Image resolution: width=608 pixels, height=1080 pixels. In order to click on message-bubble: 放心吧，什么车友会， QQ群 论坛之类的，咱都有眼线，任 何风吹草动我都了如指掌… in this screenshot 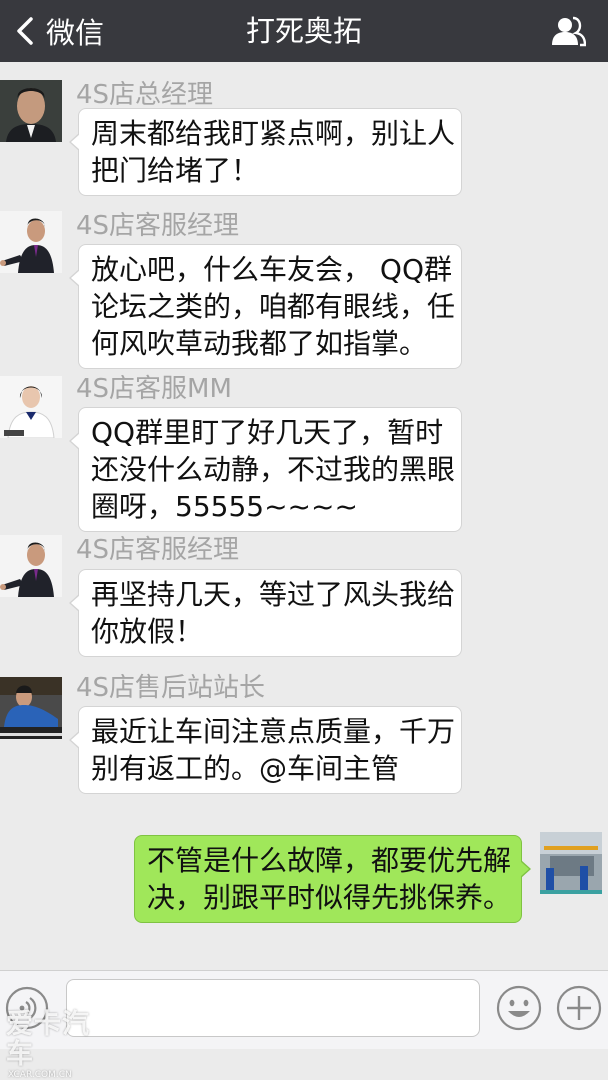, I will do `click(265, 306)`.